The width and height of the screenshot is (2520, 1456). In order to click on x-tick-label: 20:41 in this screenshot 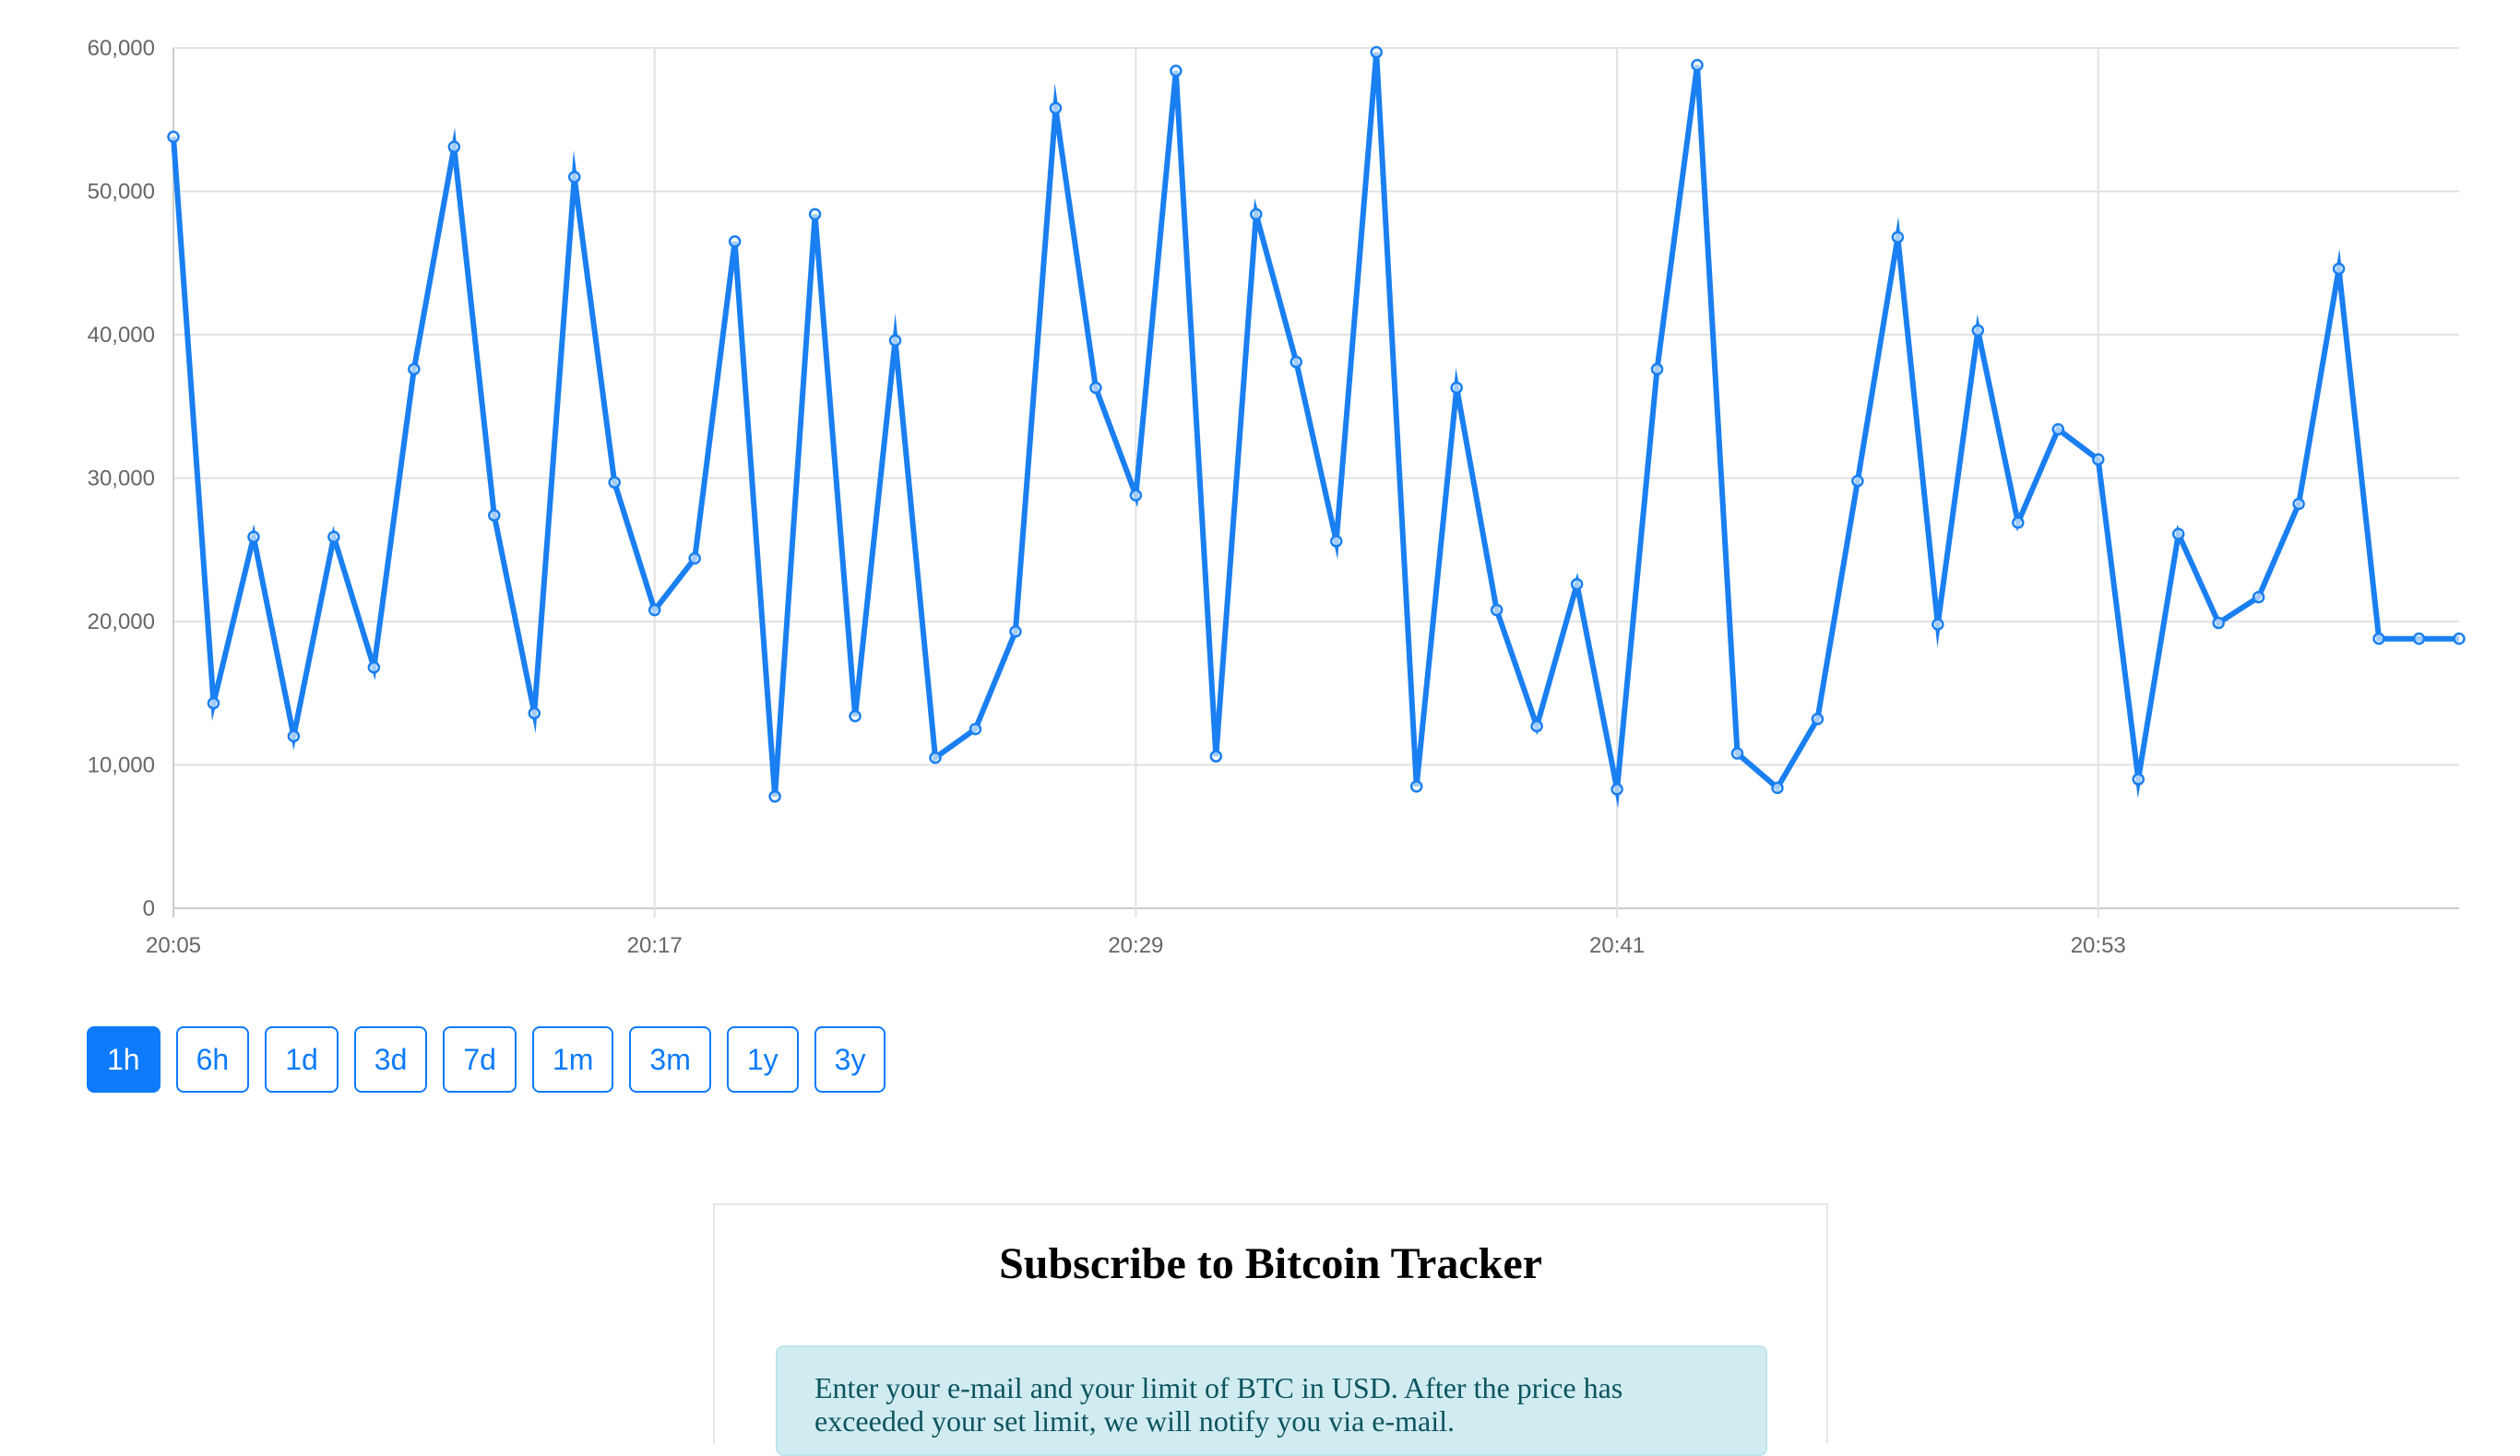, I will do `click(1617, 945)`.